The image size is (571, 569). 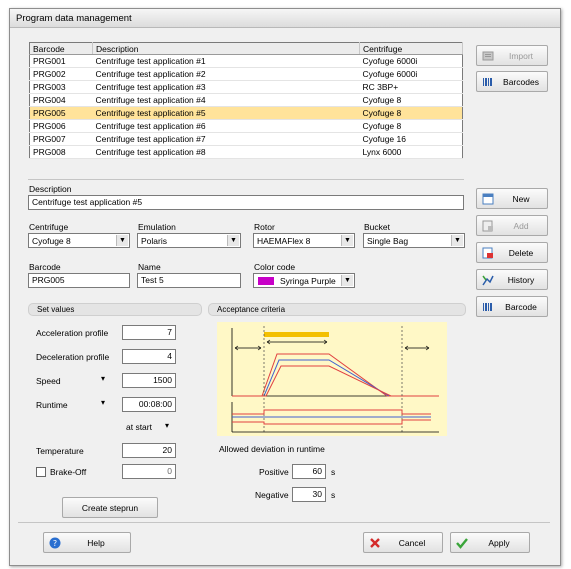 What do you see at coordinates (139, 427) in the screenshot?
I see `runtime-start-value: at start` at bounding box center [139, 427].